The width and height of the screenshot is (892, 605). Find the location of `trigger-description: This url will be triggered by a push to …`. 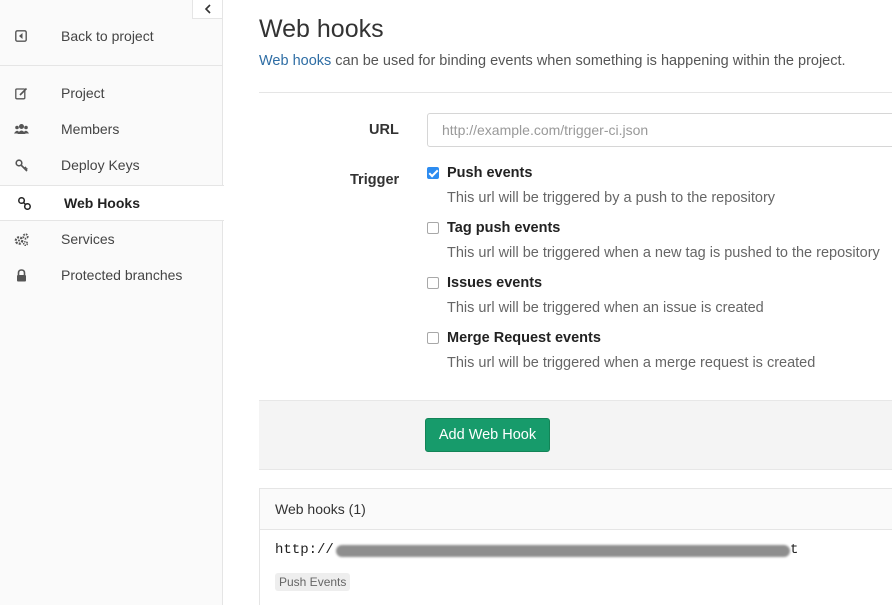

trigger-description: This url will be triggered by a push to … is located at coordinates (611, 198).